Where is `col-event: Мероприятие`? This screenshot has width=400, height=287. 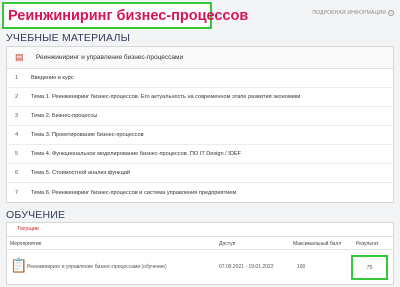
col-event: Мероприятие is located at coordinates (26, 244).